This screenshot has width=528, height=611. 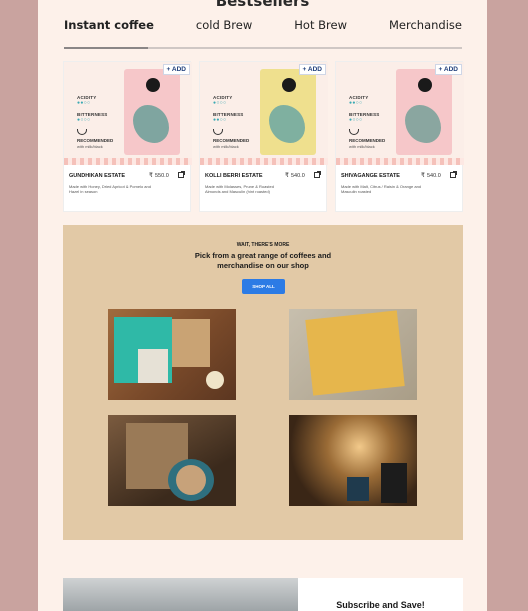 What do you see at coordinates (109, 28) in the screenshot?
I see `tab-instant-coffee: Instant coffee` at bounding box center [109, 28].